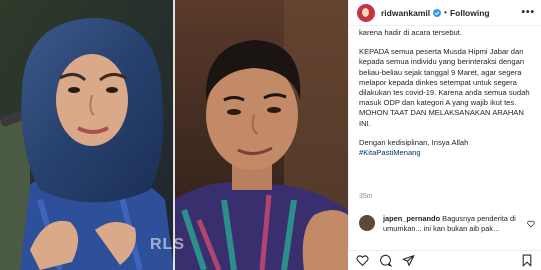 Image resolution: width=541 pixels, height=270 pixels. Describe the element at coordinates (528, 12) in the screenshot. I see `more-options-icon: •••` at that location.